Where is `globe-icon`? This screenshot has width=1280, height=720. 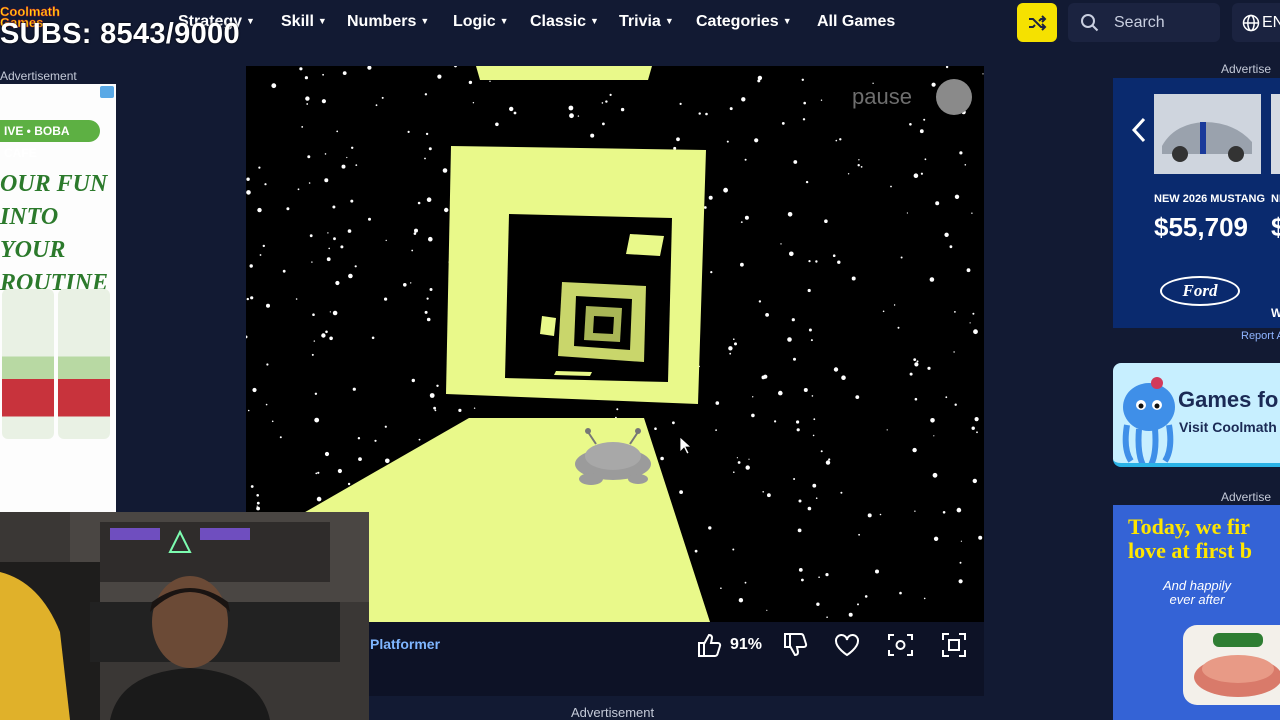 globe-icon is located at coordinates (1251, 23).